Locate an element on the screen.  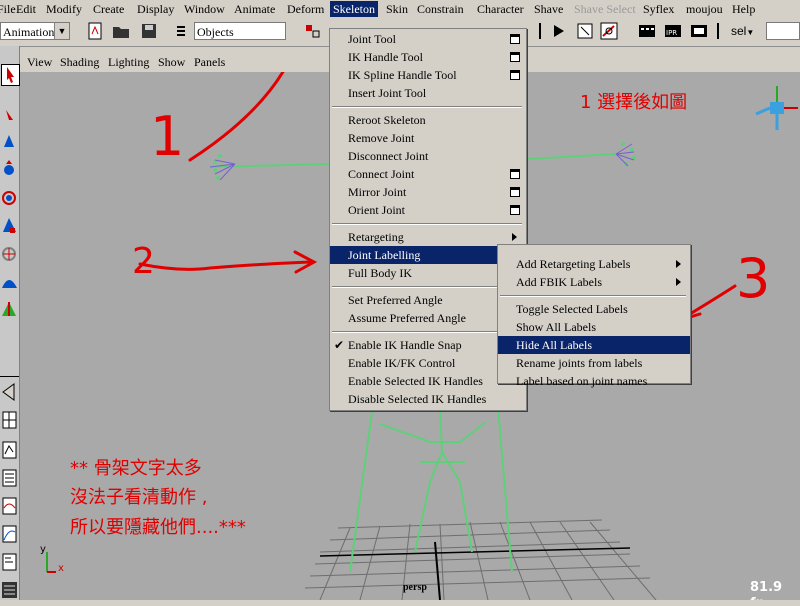
menu-item-label: Add Retargeting Labels is located at coordinates (573, 264).